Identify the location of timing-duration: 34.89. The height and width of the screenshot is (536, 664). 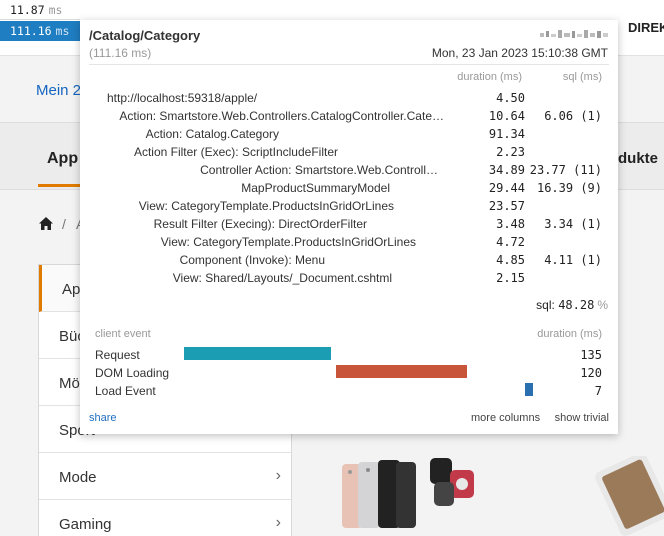
(506, 170).